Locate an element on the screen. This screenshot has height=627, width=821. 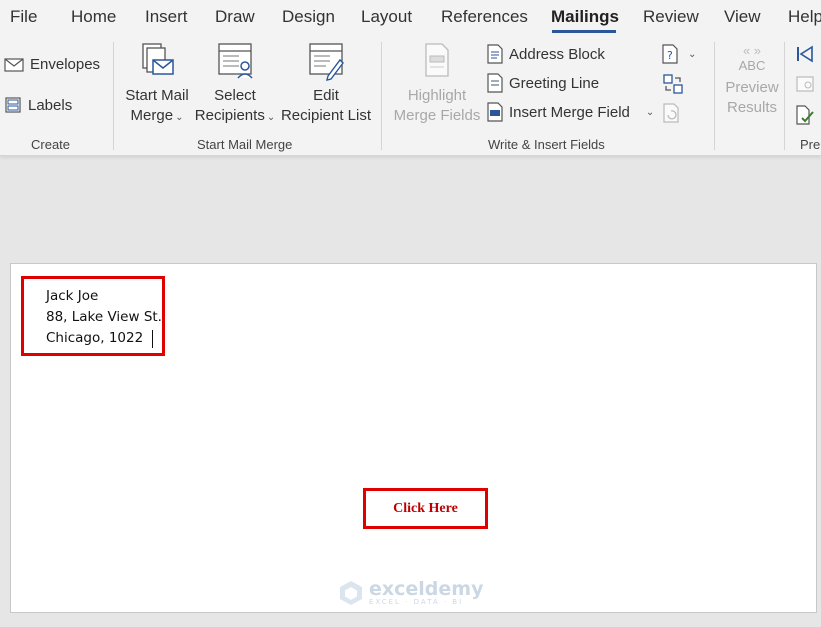
select-recipients-label-2: Recipients is located at coordinates (229, 115).